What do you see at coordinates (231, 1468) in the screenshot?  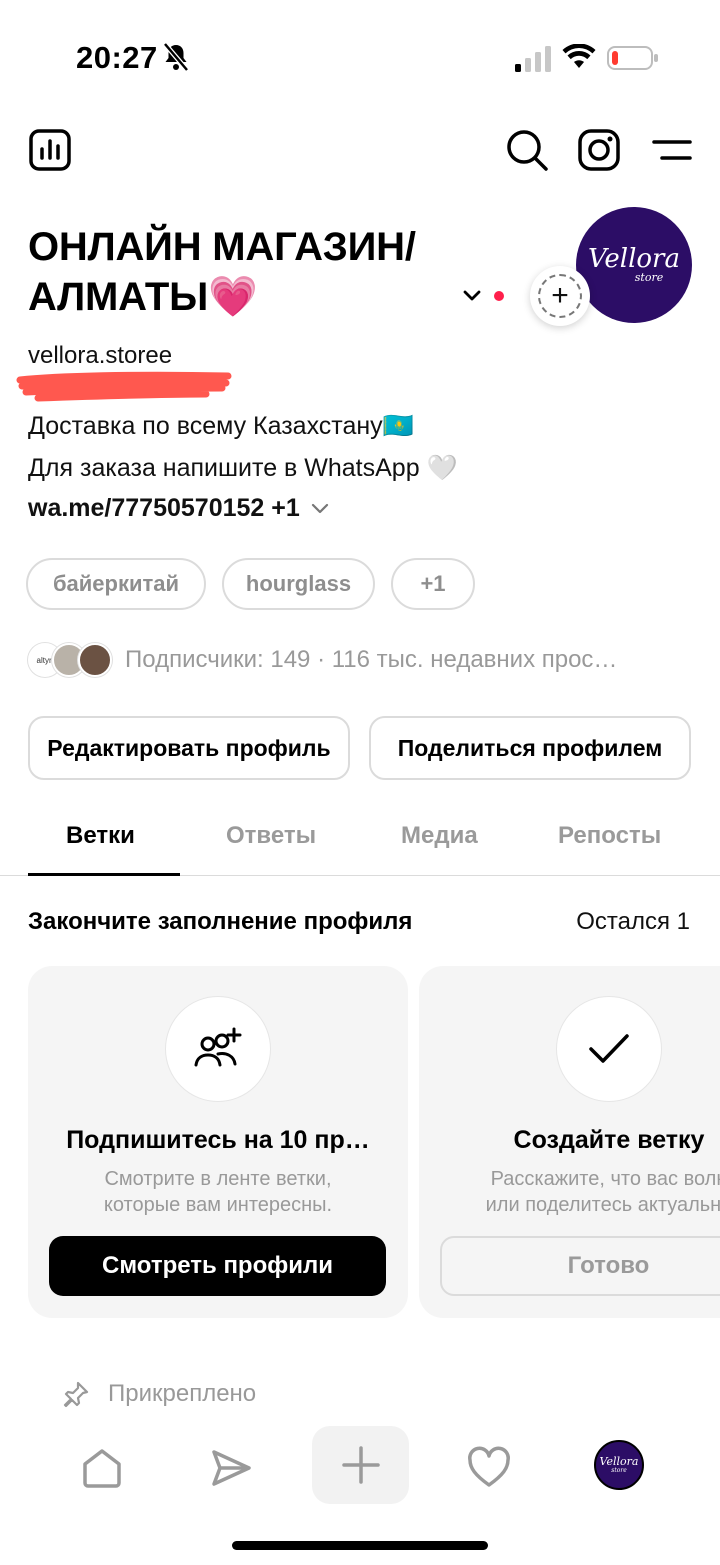 I see `send-icon` at bounding box center [231, 1468].